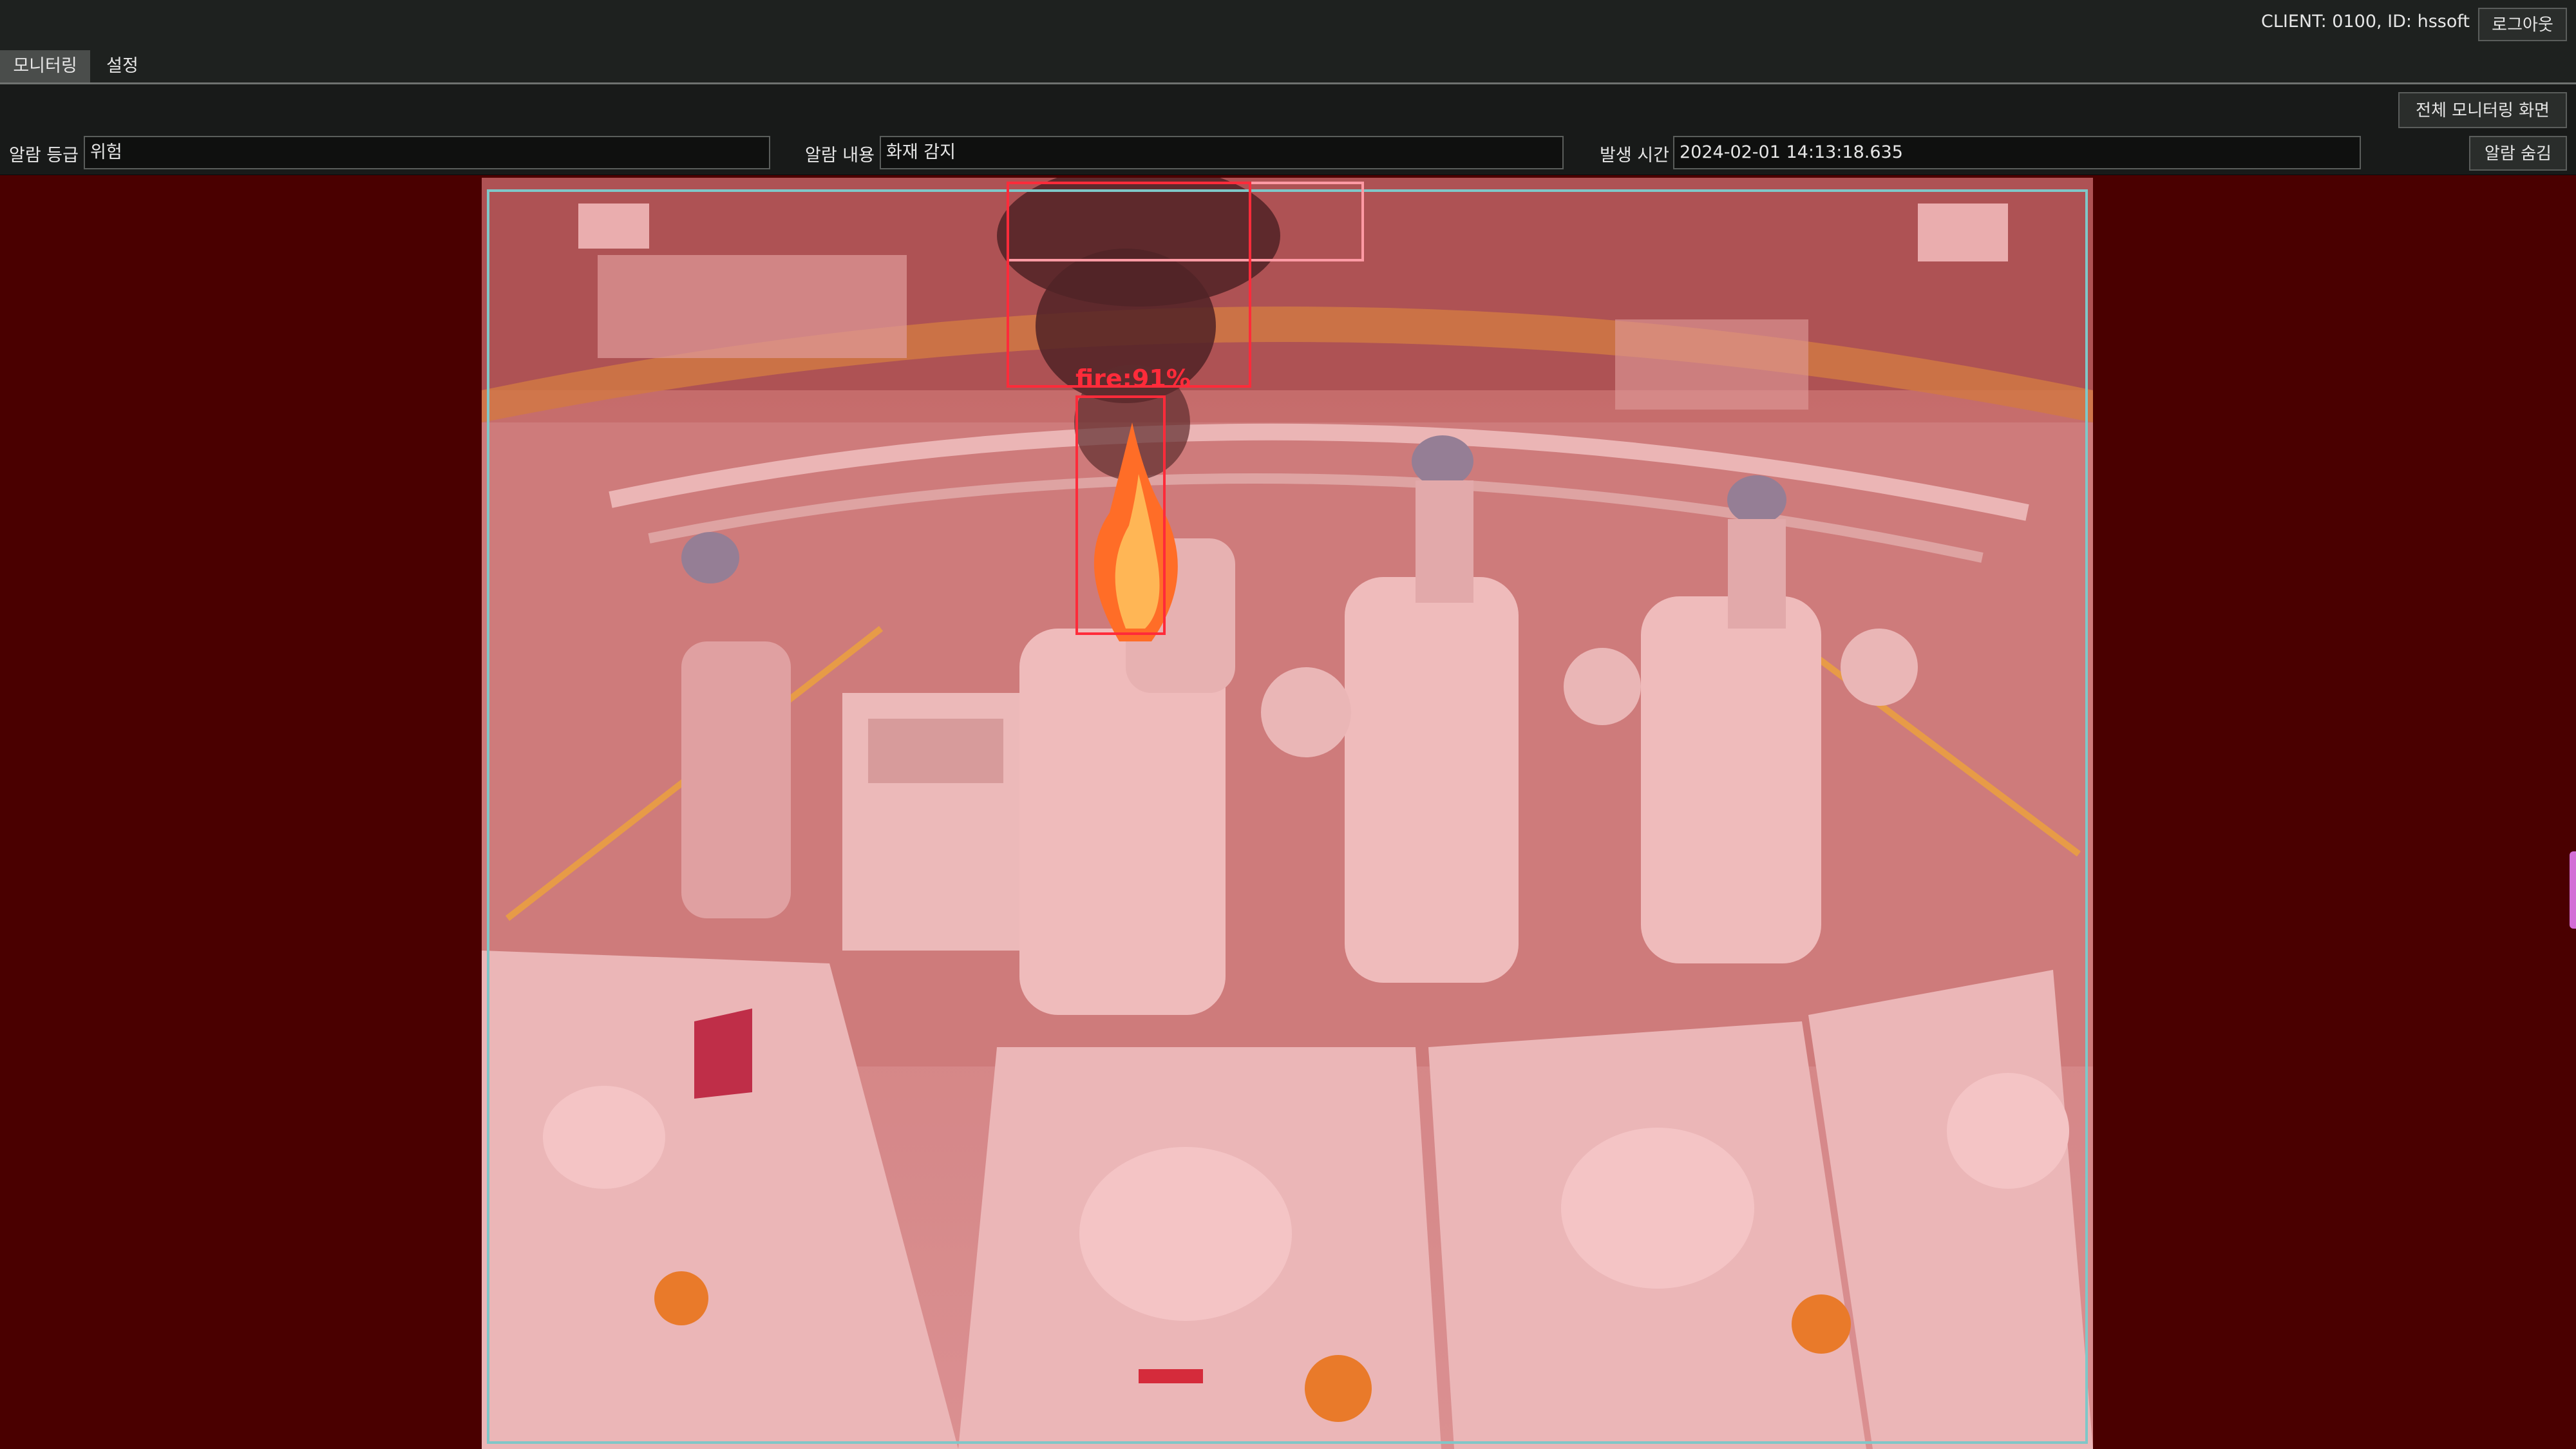 The width and height of the screenshot is (2576, 1449). What do you see at coordinates (2483, 110) in the screenshot?
I see `full-monitoring-button: 전체 모니터링 화면` at bounding box center [2483, 110].